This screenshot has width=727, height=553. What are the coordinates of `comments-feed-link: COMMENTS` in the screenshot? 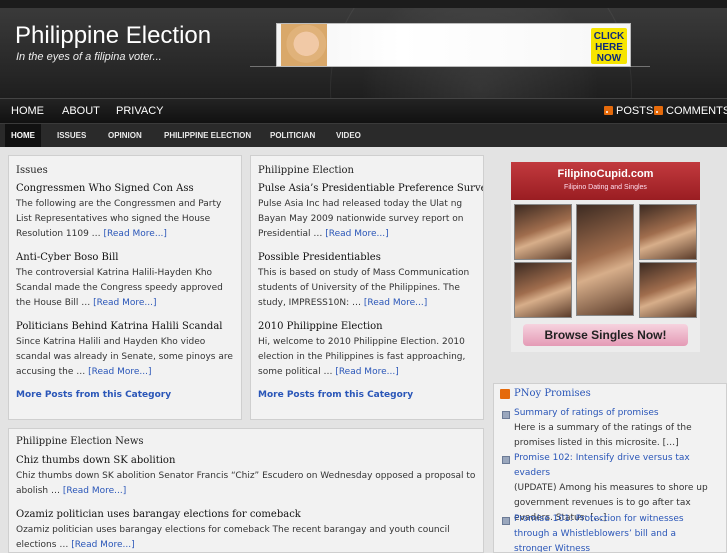 It's located at (690, 111).